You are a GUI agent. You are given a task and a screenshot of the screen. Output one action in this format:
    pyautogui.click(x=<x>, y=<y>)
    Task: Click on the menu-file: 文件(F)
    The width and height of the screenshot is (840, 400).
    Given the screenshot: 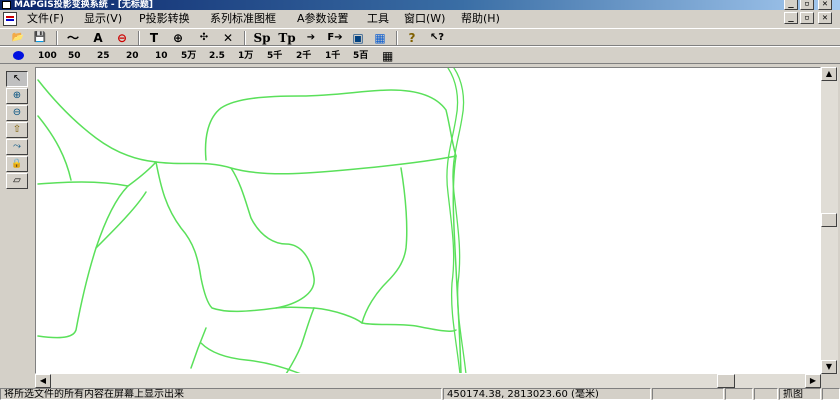 What is the action you would take?
    pyautogui.click(x=45, y=19)
    